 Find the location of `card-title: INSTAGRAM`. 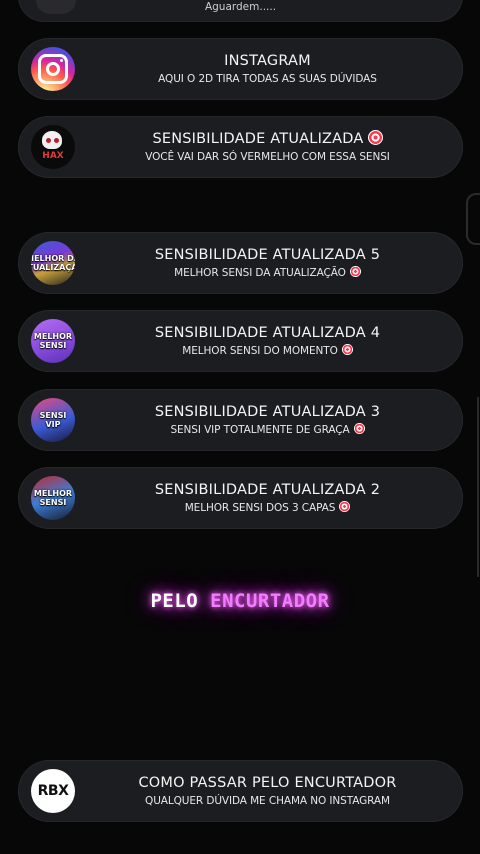

card-title: INSTAGRAM is located at coordinates (267, 60).